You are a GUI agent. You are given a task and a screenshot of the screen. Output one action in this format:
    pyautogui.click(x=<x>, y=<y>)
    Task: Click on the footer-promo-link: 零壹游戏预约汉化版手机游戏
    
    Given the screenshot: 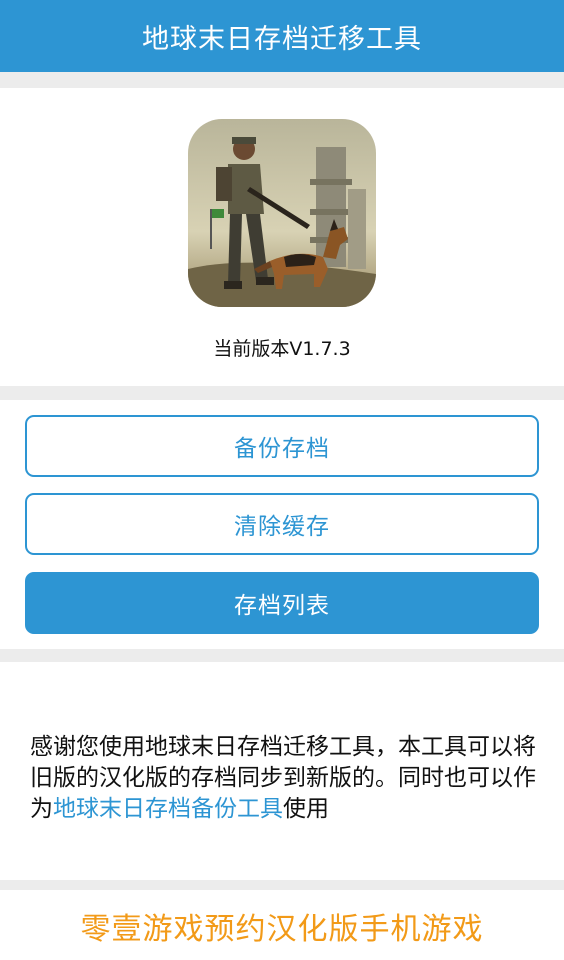 What is the action you would take?
    pyautogui.click(x=282, y=926)
    